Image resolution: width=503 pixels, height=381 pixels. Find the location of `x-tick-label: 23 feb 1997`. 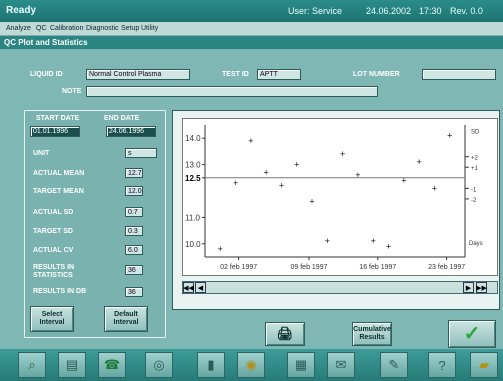

x-tick-label: 23 feb 1997 is located at coordinates (446, 267).